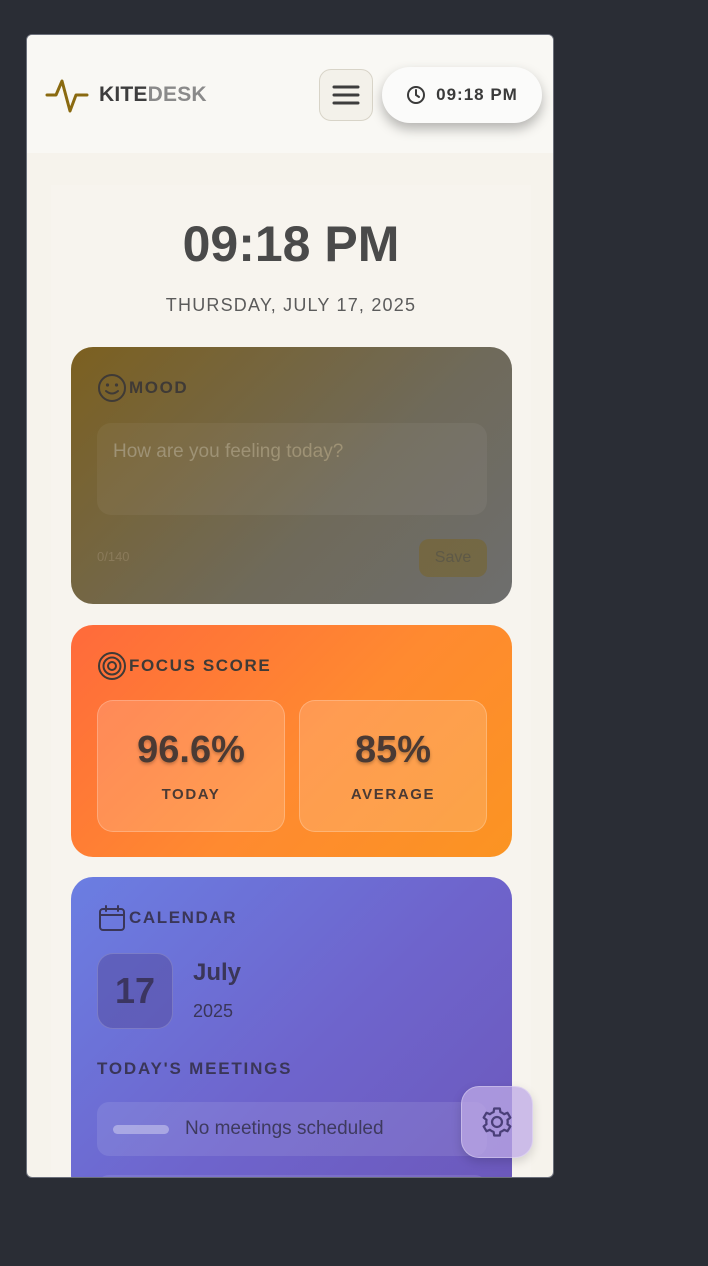  I want to click on mood-card: MOOD 0/140 Save, so click(291, 475).